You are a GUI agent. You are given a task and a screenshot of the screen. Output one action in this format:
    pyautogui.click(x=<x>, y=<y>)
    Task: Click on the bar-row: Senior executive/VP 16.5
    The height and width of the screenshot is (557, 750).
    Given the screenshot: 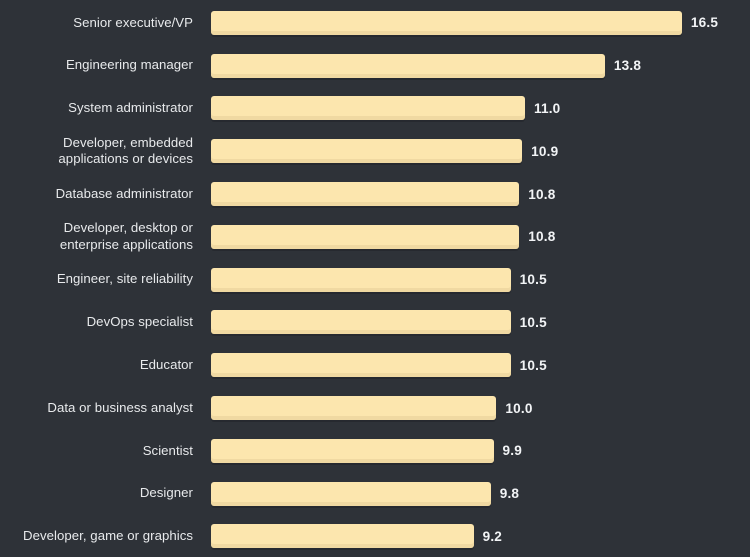 What is the action you would take?
    pyautogui.click(x=375, y=23)
    